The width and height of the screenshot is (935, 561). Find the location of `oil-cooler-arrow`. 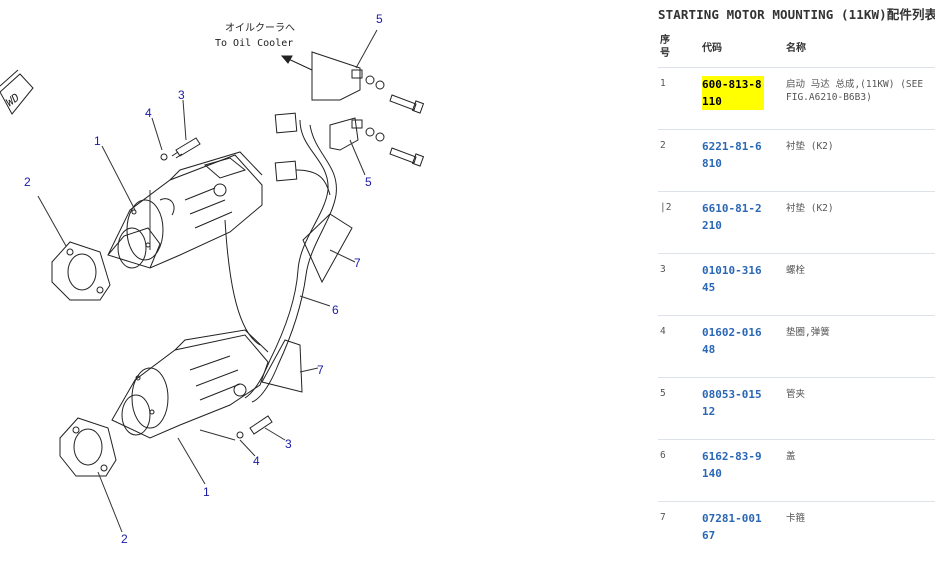

oil-cooler-arrow is located at coordinates (296, 63).